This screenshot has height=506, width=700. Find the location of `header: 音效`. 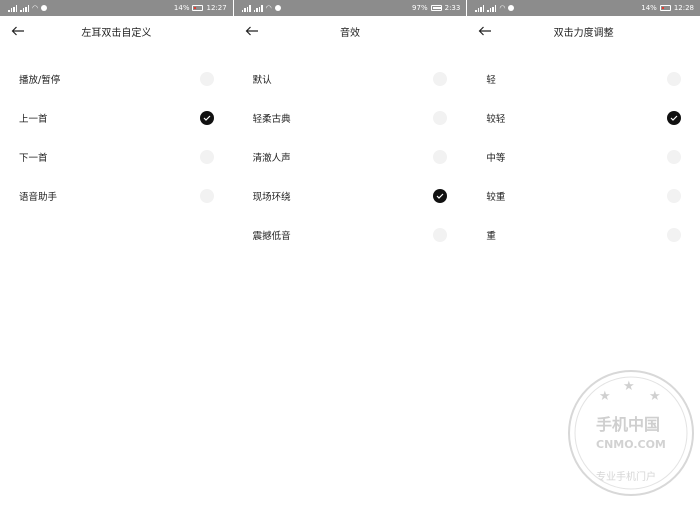

header: 音效 is located at coordinates (350, 31).